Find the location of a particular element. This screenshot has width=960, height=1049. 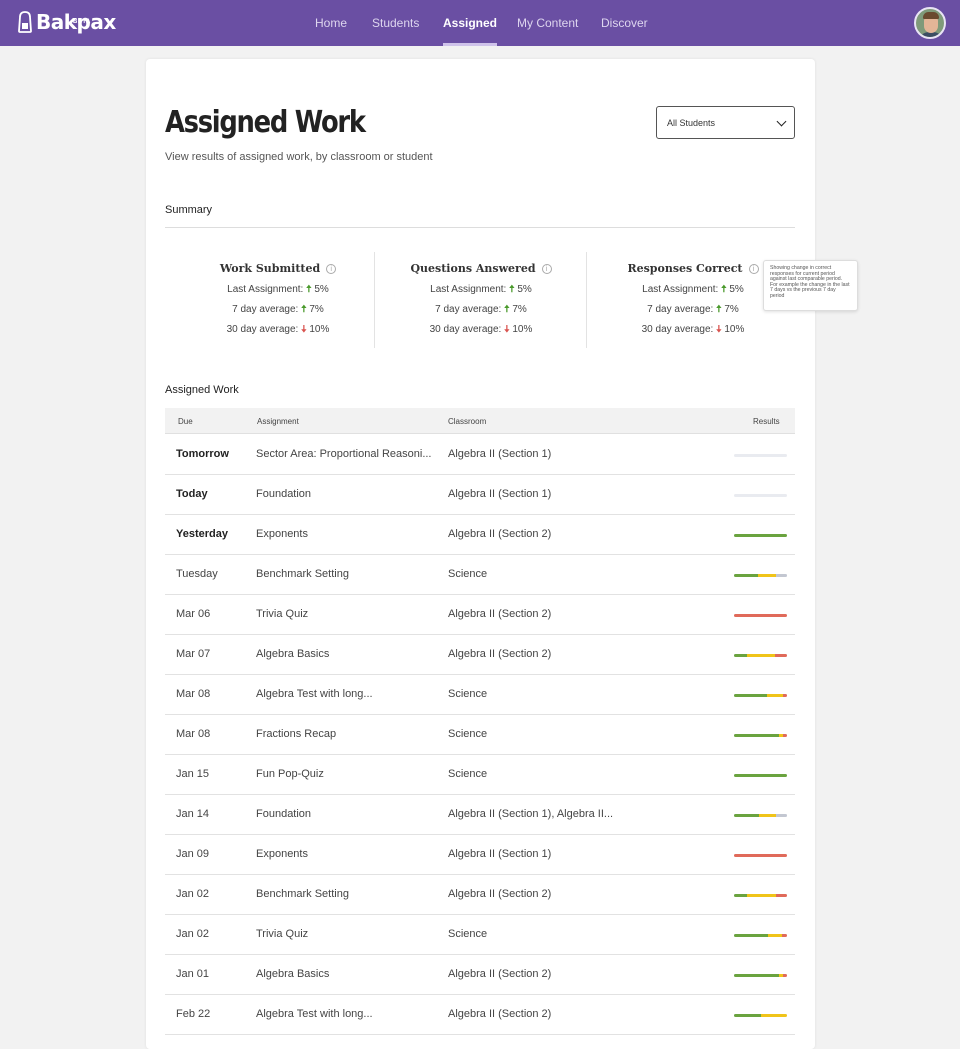

arrow-down-icon: 🠇 is located at coordinates (304, 329).